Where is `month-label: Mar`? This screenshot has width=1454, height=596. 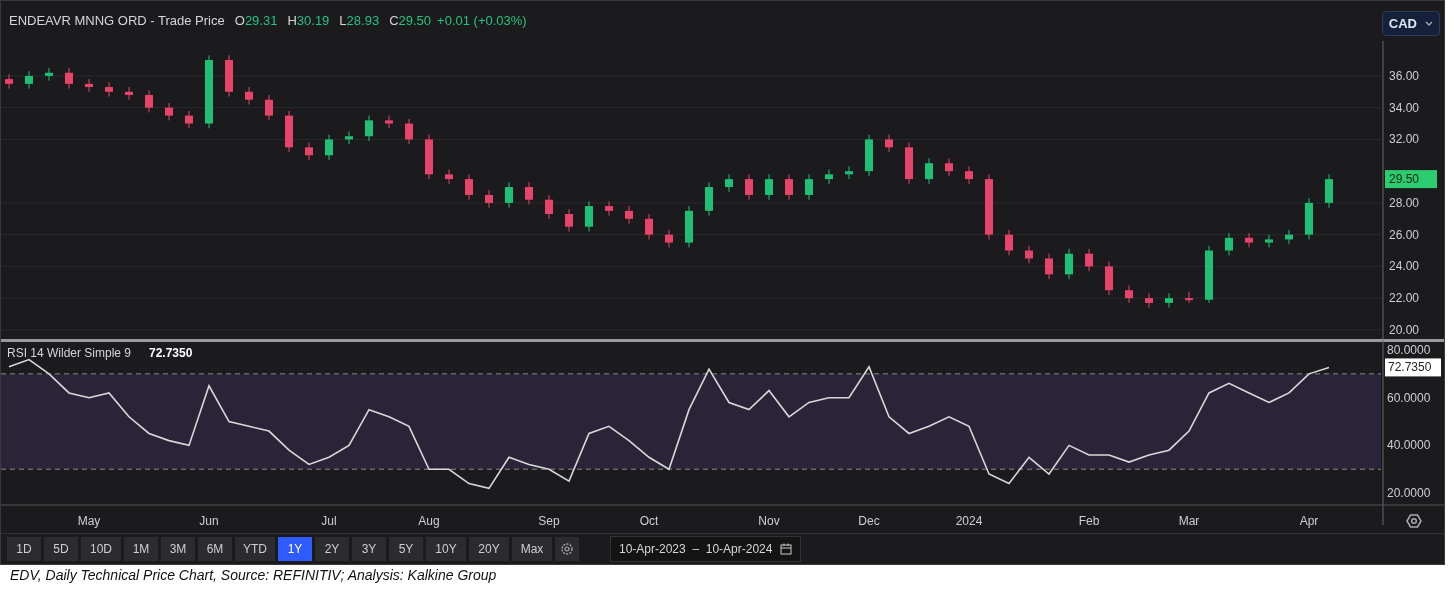
month-label: Mar is located at coordinates (1189, 521).